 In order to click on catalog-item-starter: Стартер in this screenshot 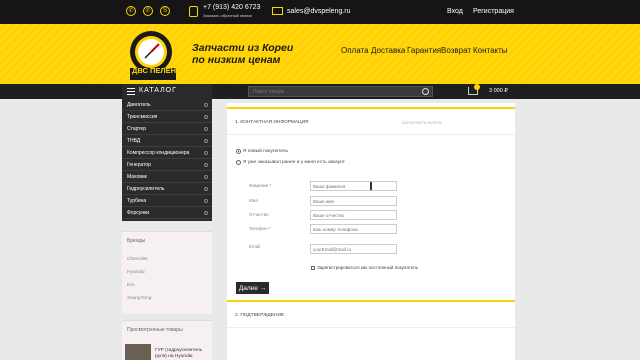, I will do `click(167, 129)`.